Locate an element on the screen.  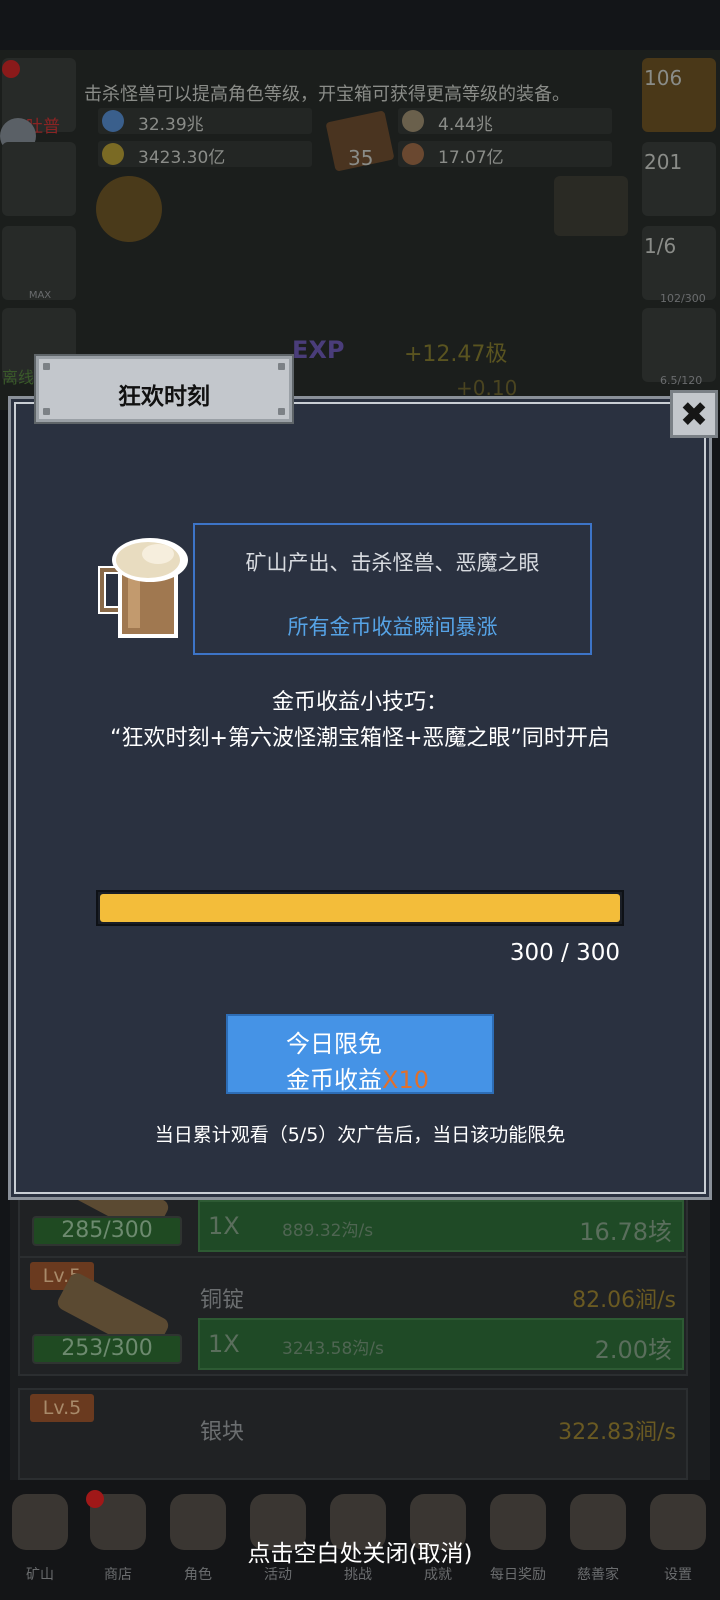
beer-mug-icon is located at coordinates (143, 588).